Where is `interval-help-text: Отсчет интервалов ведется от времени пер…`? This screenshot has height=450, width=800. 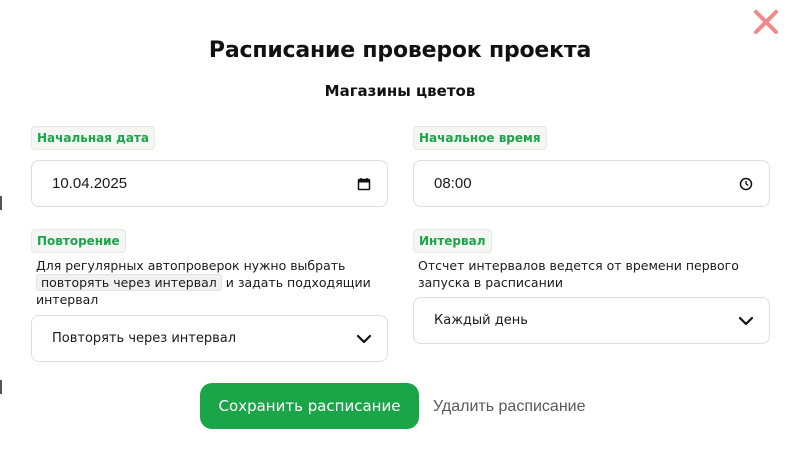
interval-help-text: Отсчет интервалов ведется от времени пер… is located at coordinates (578, 274).